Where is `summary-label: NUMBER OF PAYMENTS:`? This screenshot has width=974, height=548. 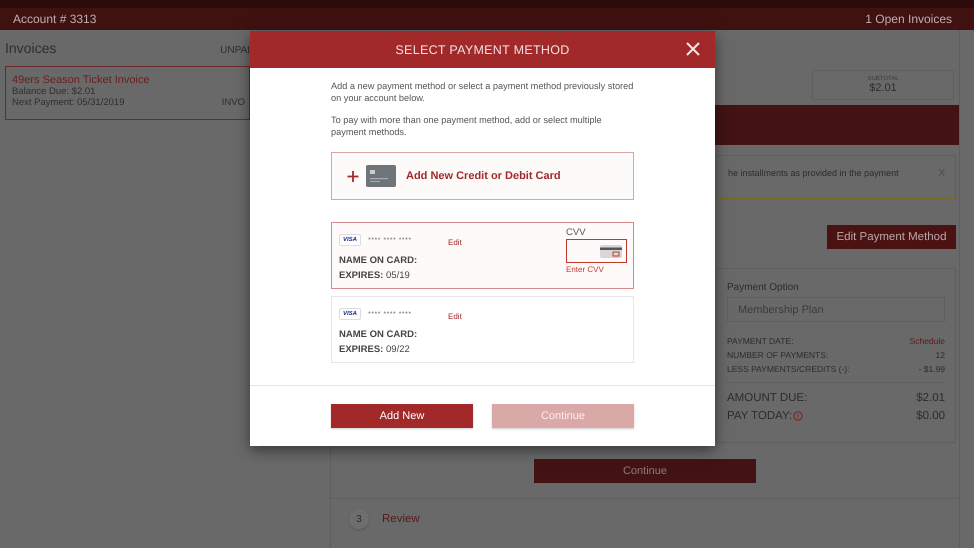
summary-label: NUMBER OF PAYMENTS: is located at coordinates (777, 355).